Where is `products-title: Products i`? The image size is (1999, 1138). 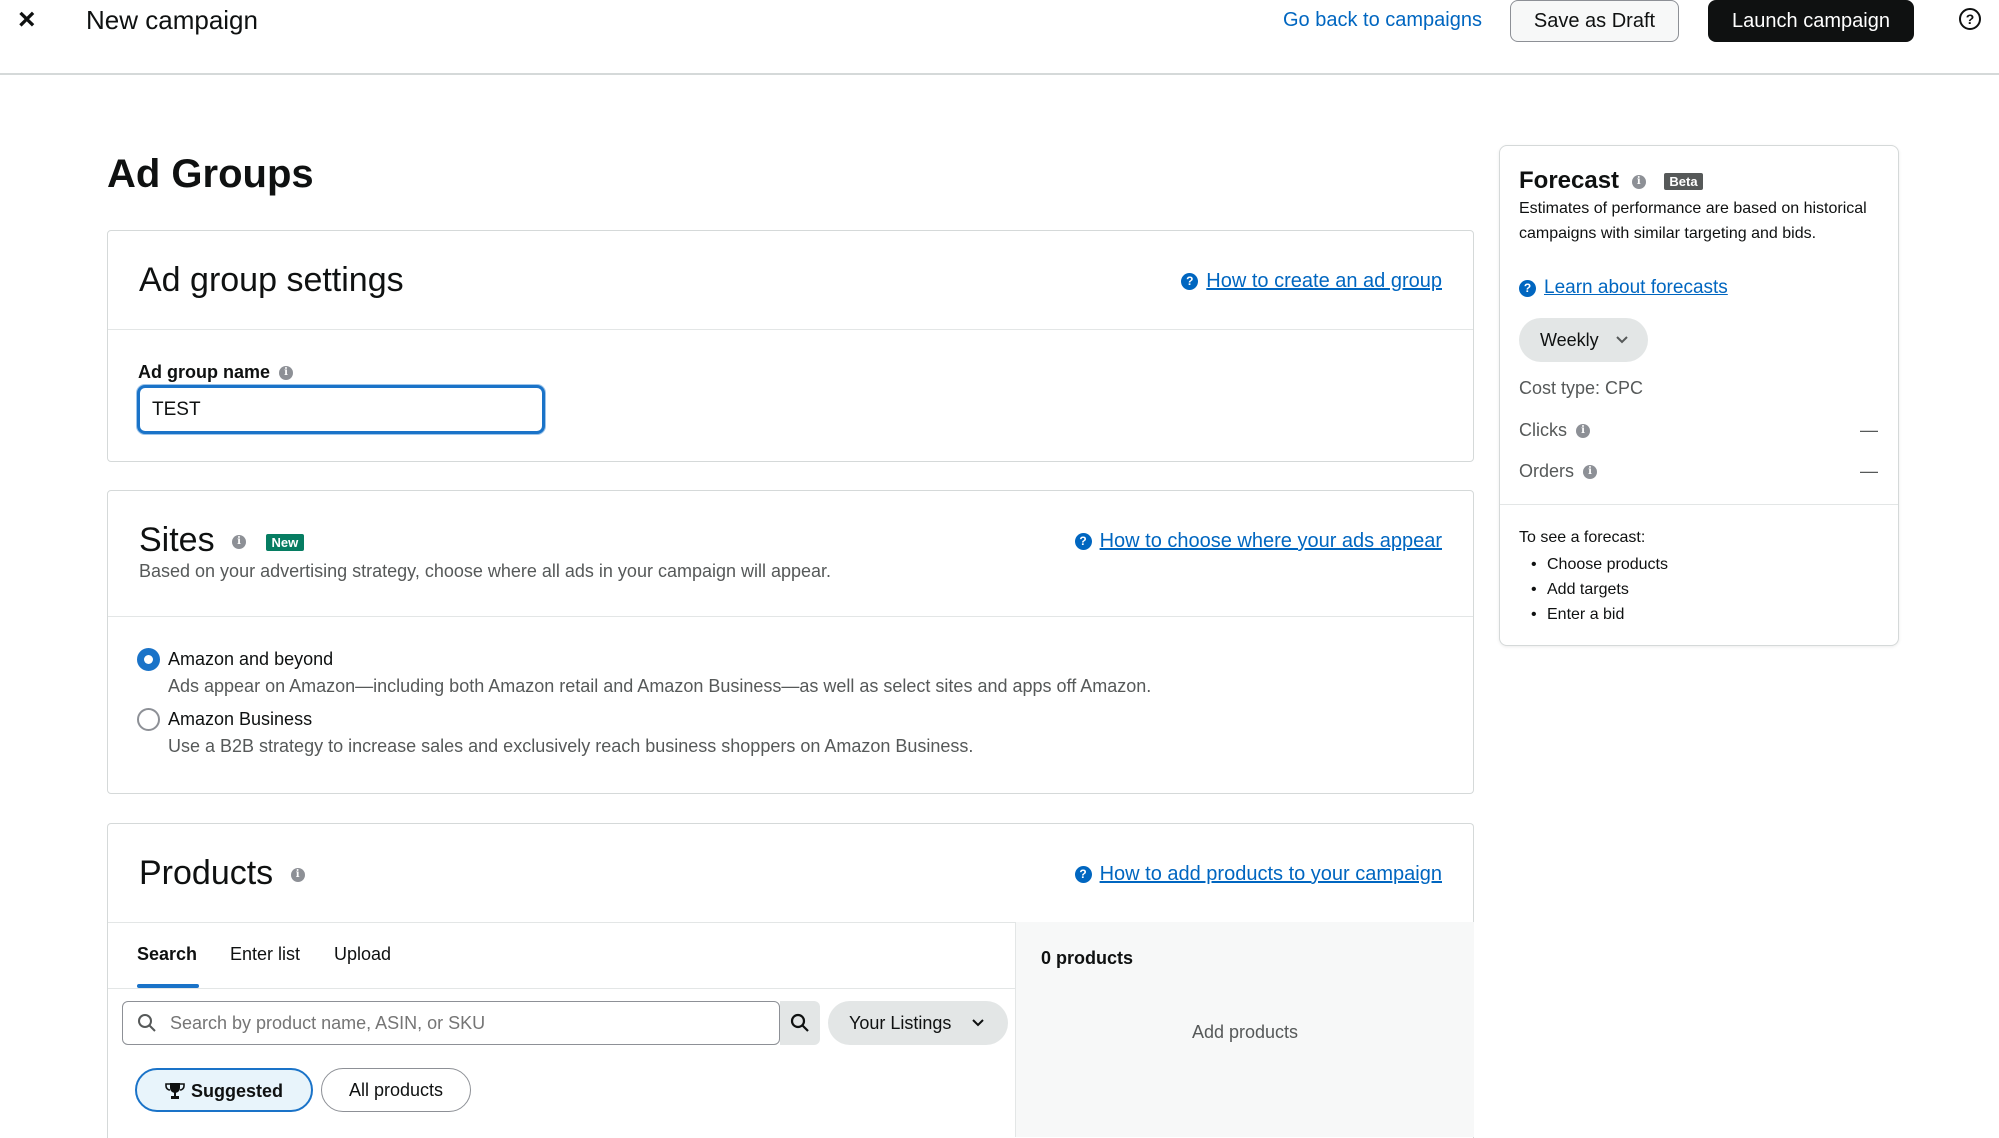
products-title: Products i is located at coordinates (222, 873).